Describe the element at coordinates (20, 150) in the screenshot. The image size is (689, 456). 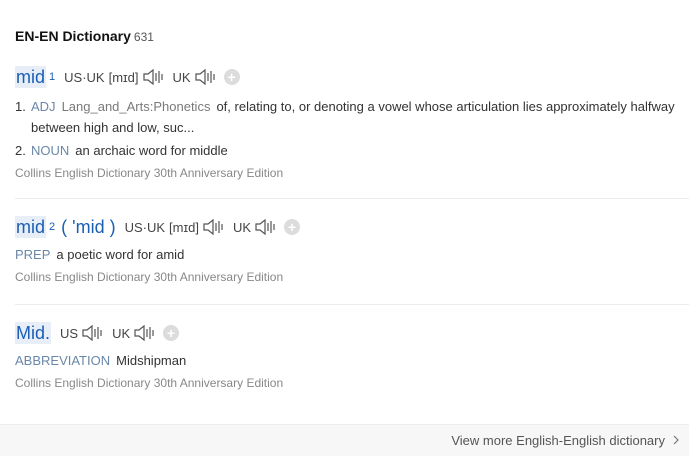
I see `sense-number: 2.` at that location.